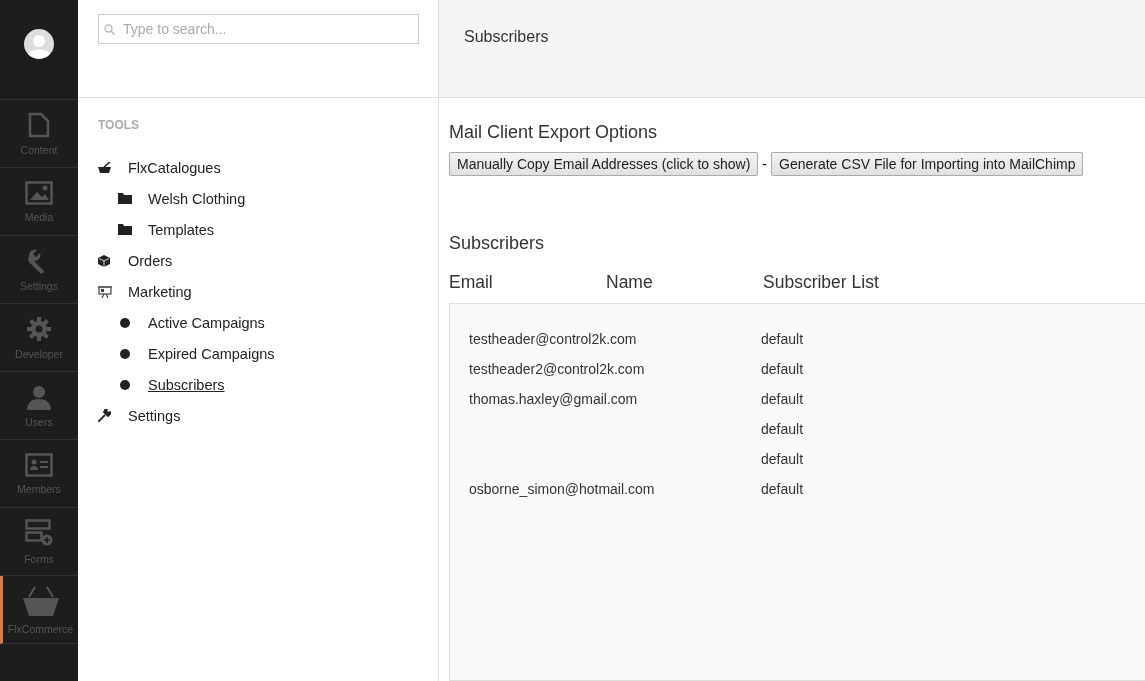 Image resolution: width=1145 pixels, height=681 pixels. What do you see at coordinates (104, 415) in the screenshot?
I see `wrench-icon` at bounding box center [104, 415].